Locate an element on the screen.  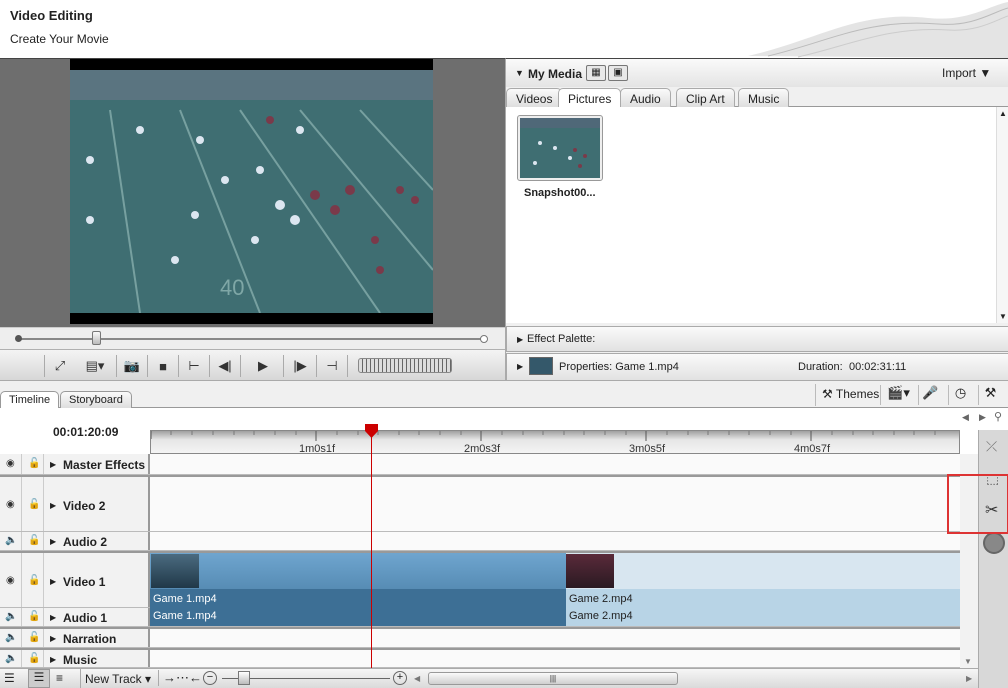
hammer-icon: ⚒ is located at coordinates (990, 395).